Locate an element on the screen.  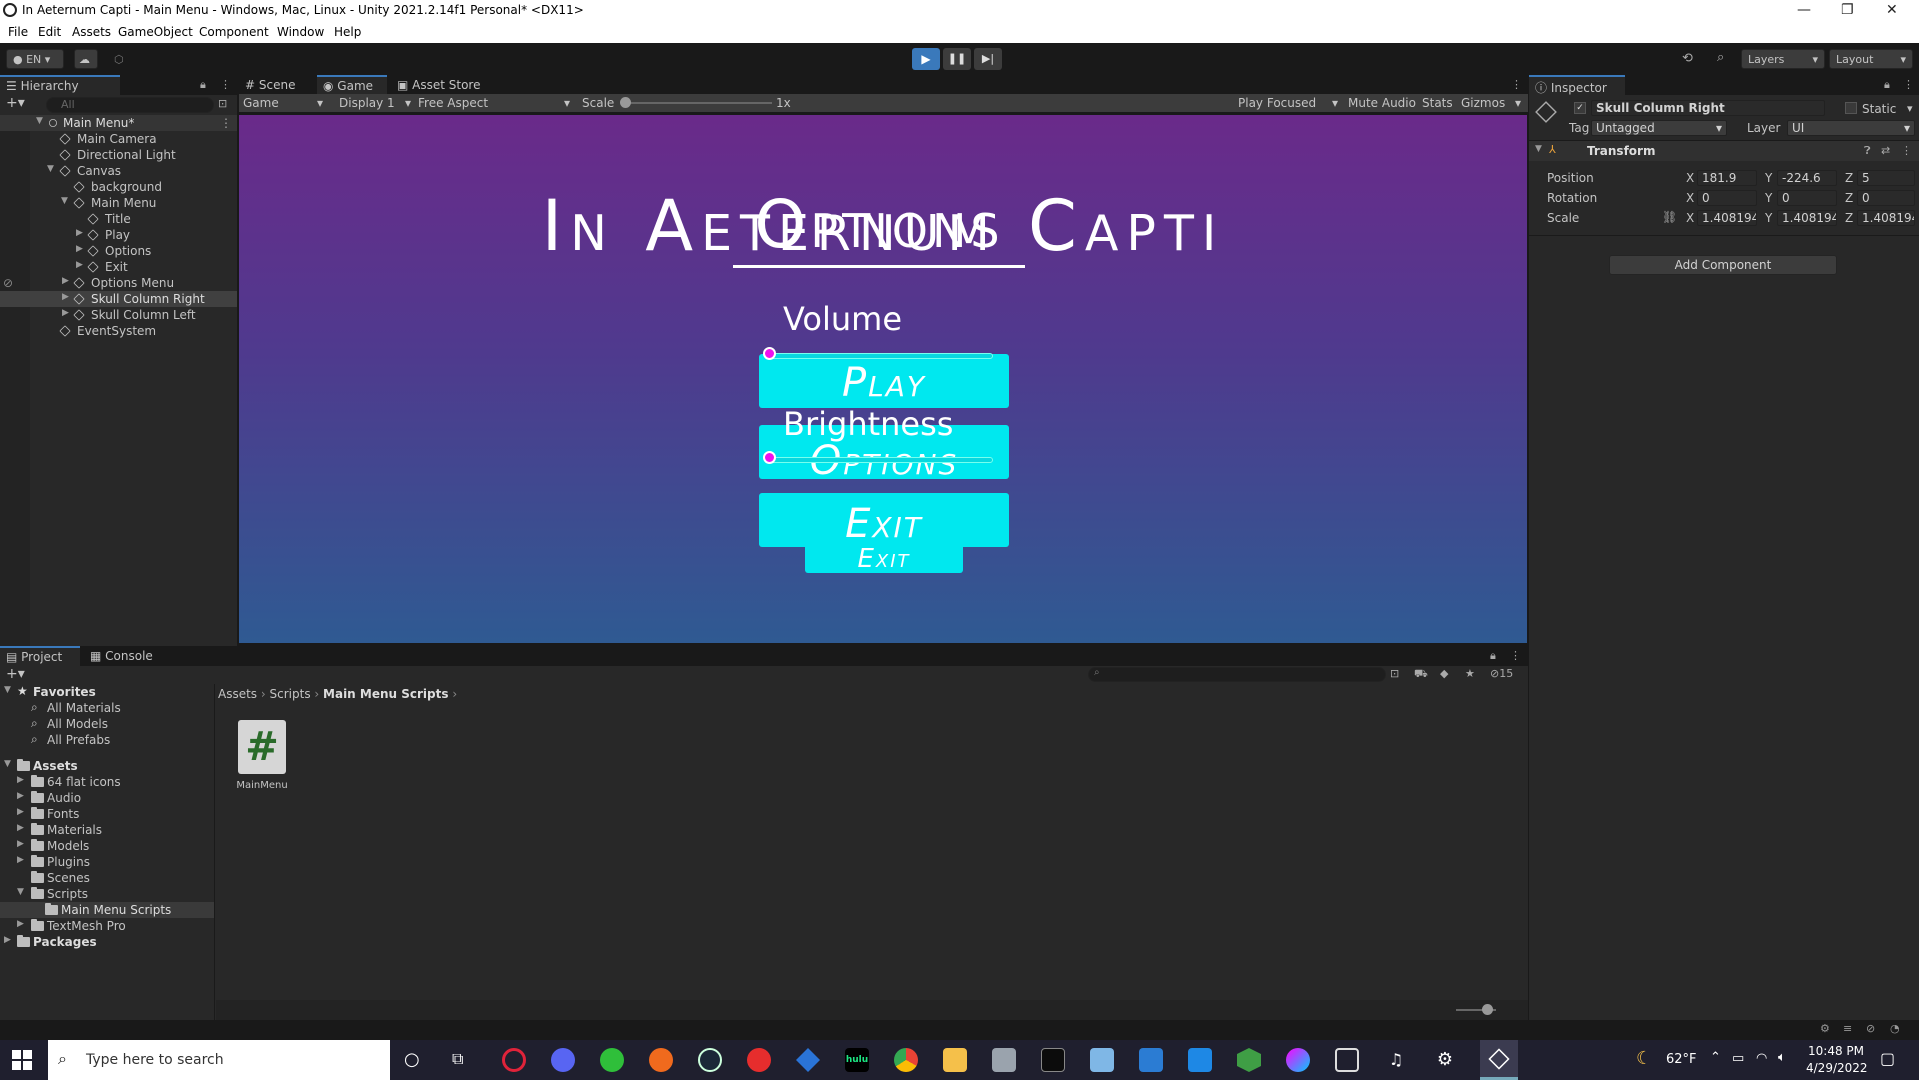
help-icon: ❓︎ is located at coordinates (1867, 151).